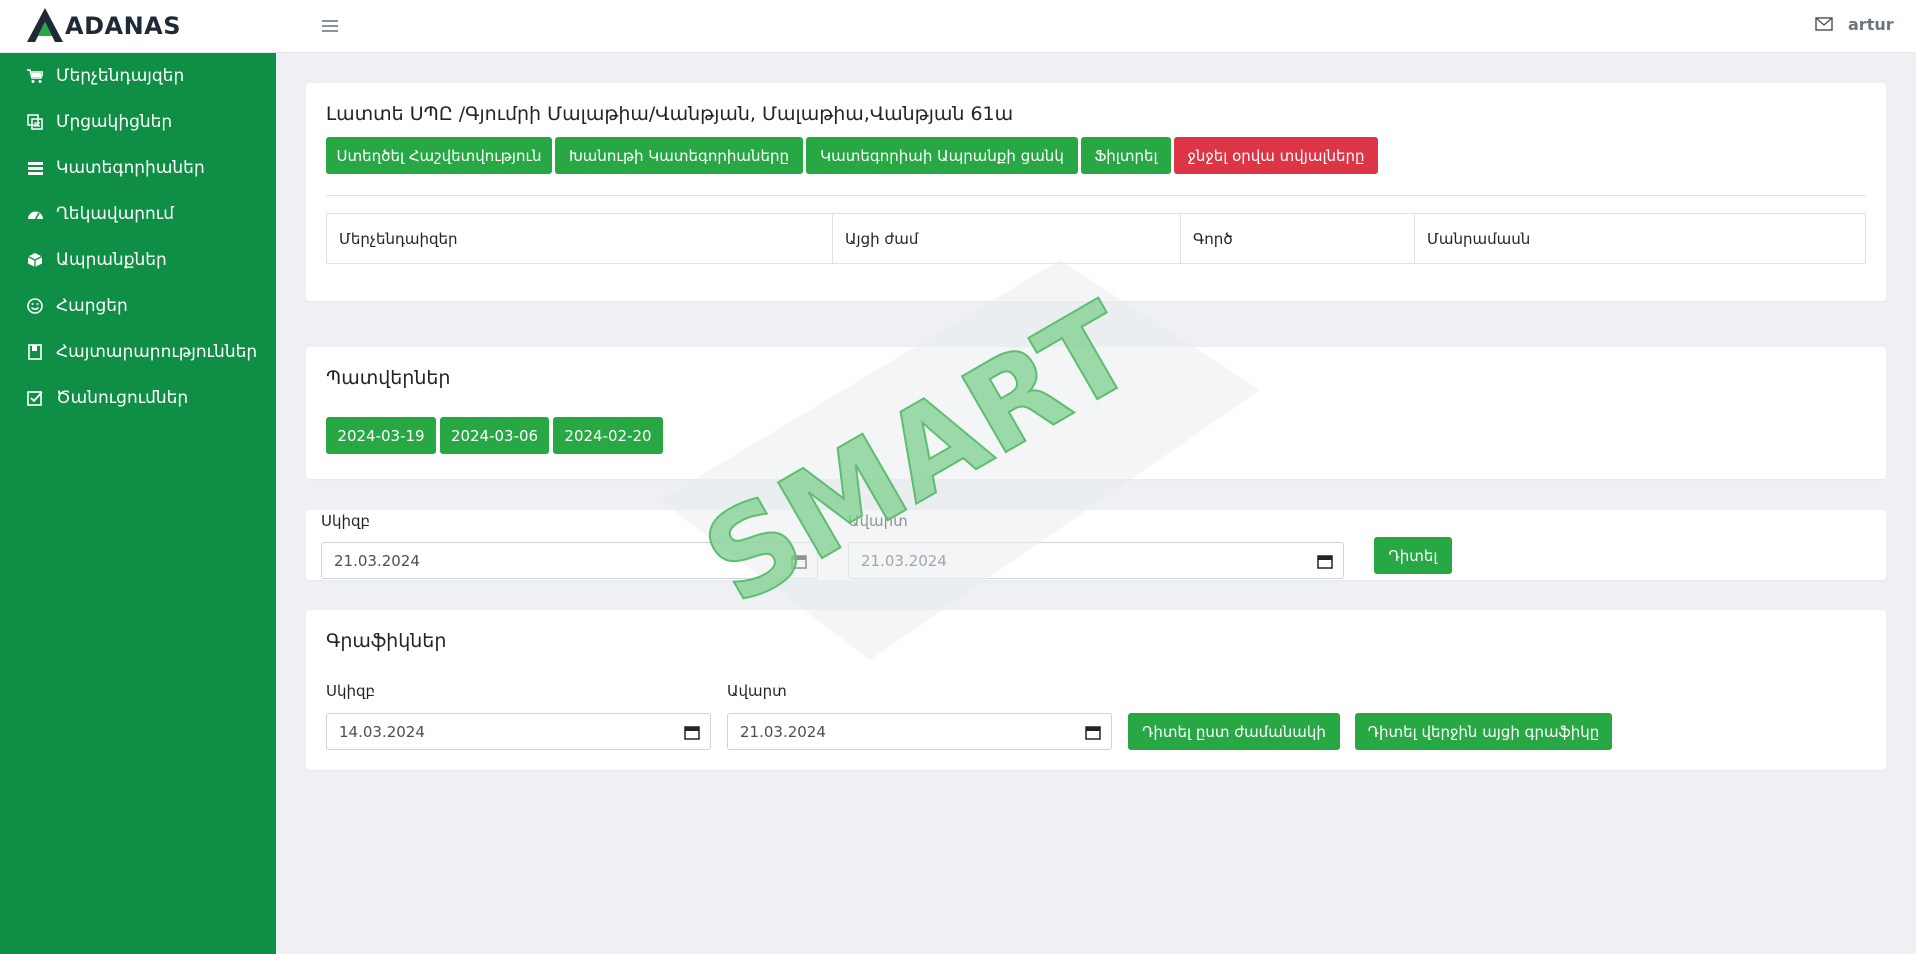  I want to click on graphs-end-label: Ավարտ, so click(757, 691).